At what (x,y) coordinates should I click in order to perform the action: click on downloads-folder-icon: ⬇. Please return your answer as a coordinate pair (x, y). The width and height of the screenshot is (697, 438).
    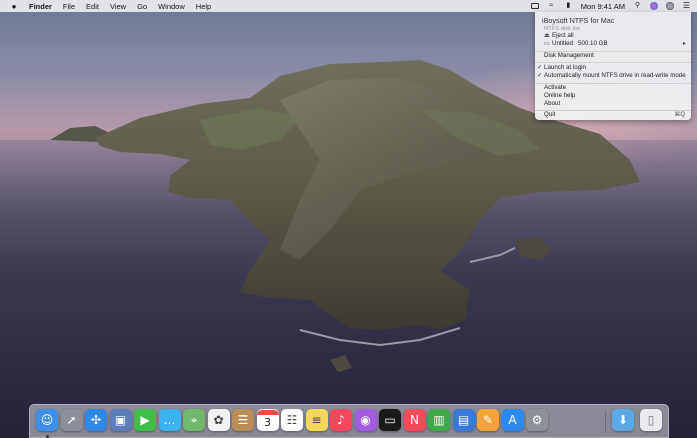
    Looking at the image, I should click on (623, 420).